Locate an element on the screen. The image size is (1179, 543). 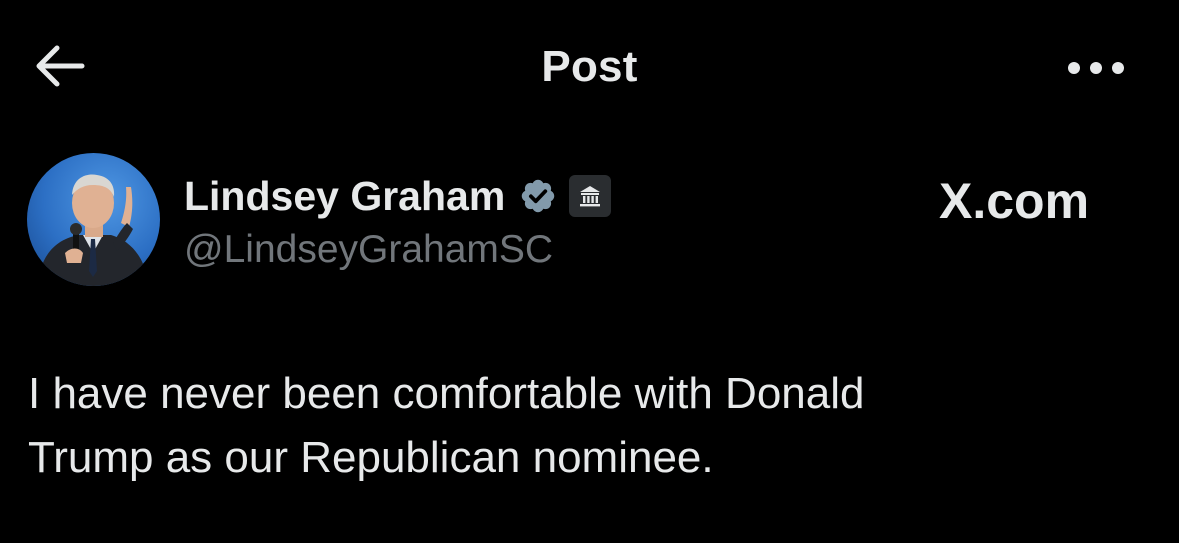
verified-badge-icon is located at coordinates (538, 196).